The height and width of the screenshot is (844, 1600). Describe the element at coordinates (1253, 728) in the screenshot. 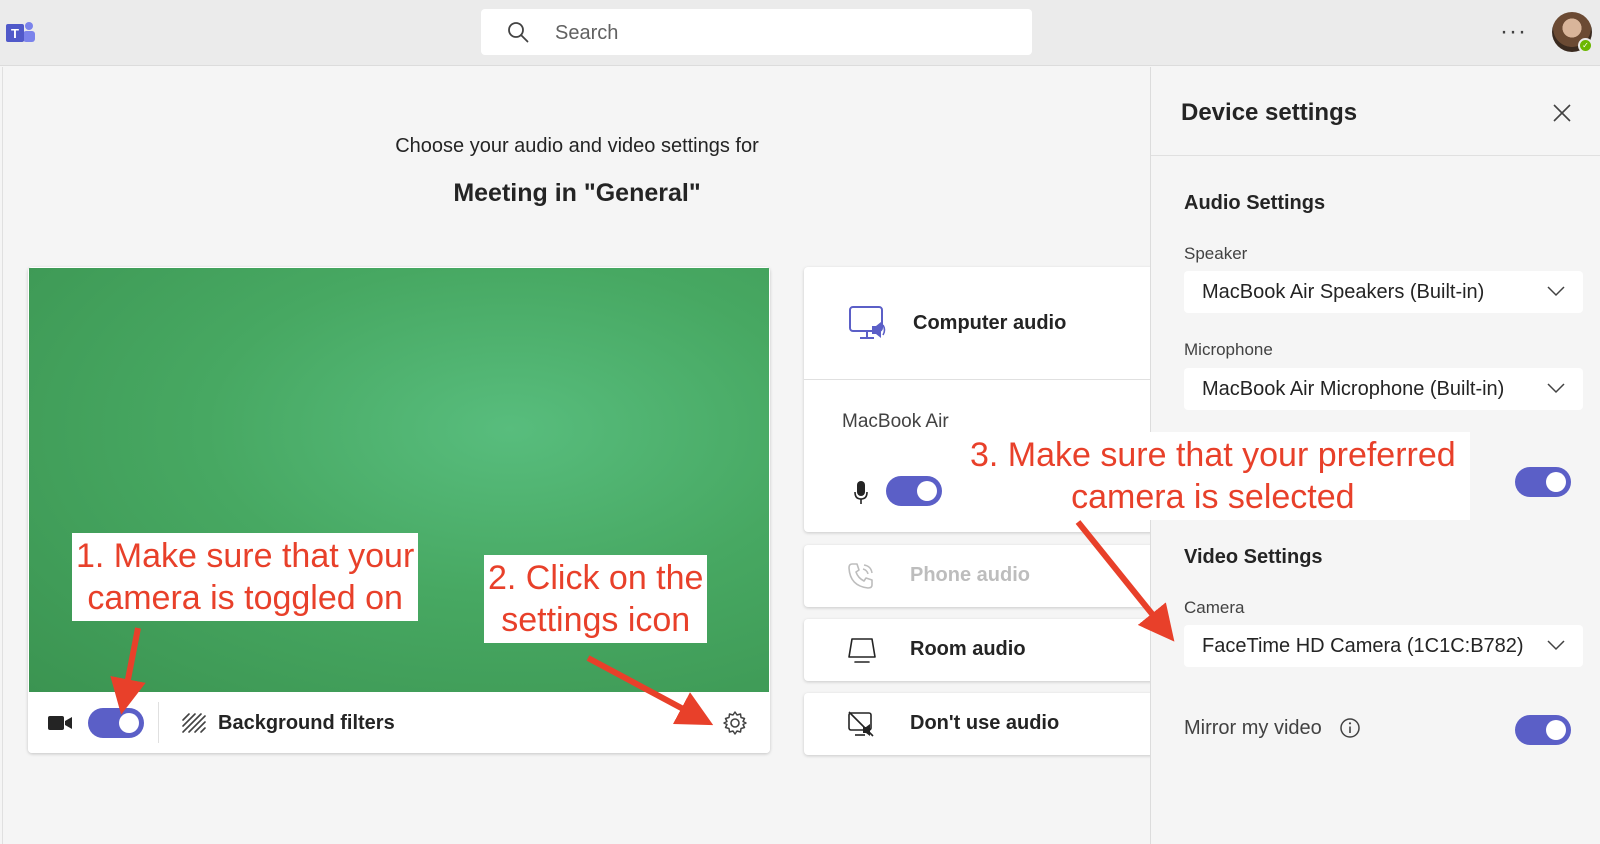

I see `mirror-video-label: Mirror my video` at that location.